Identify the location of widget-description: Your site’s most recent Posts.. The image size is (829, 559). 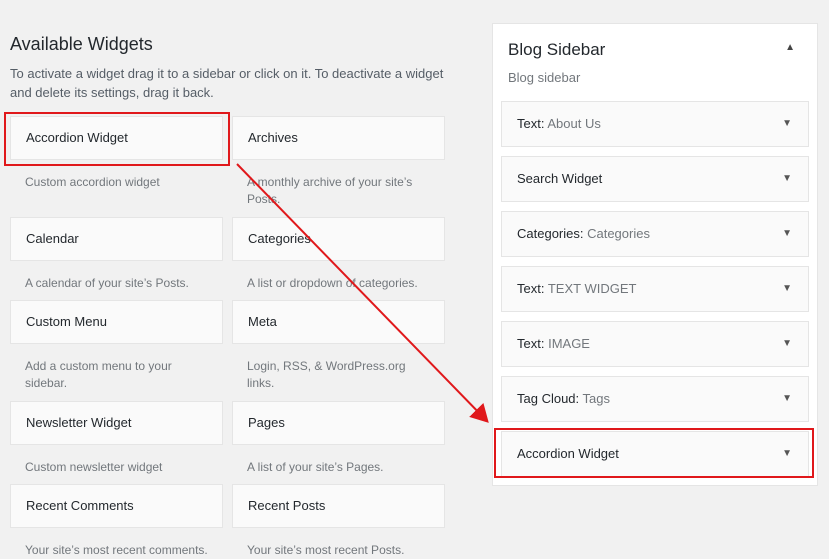
(326, 550).